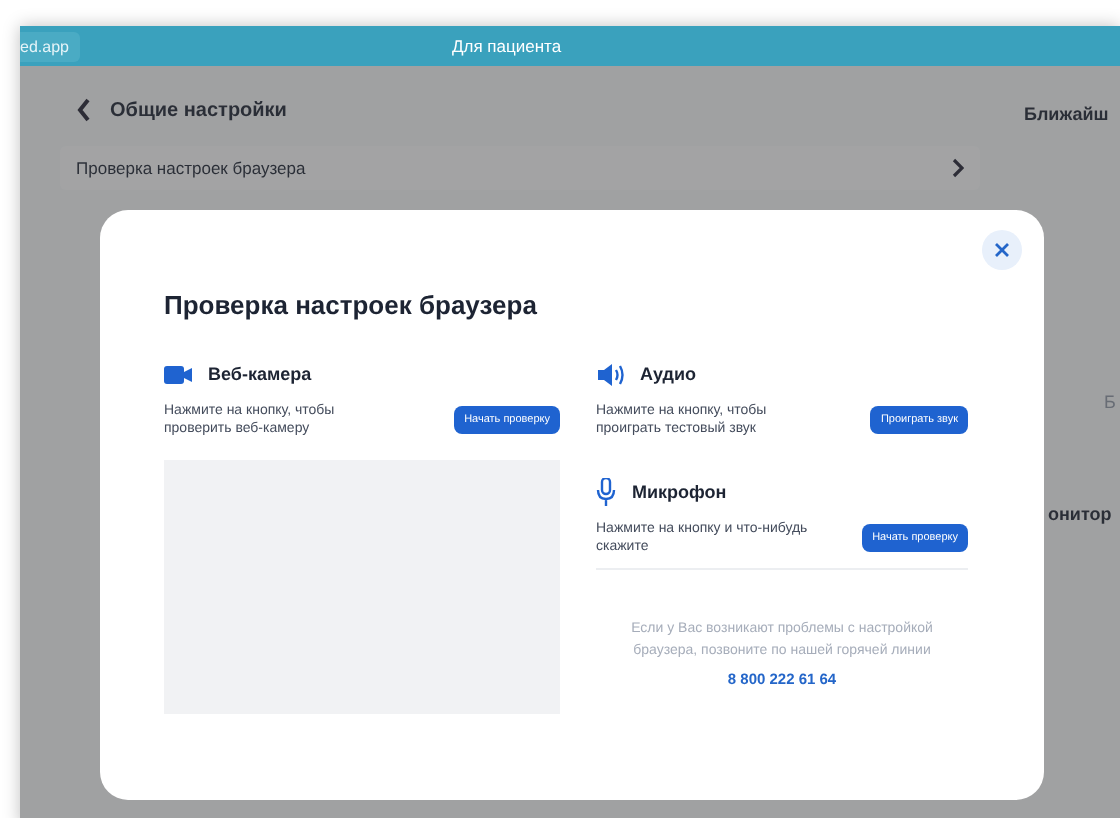  I want to click on section-title: Аудио, so click(668, 374).